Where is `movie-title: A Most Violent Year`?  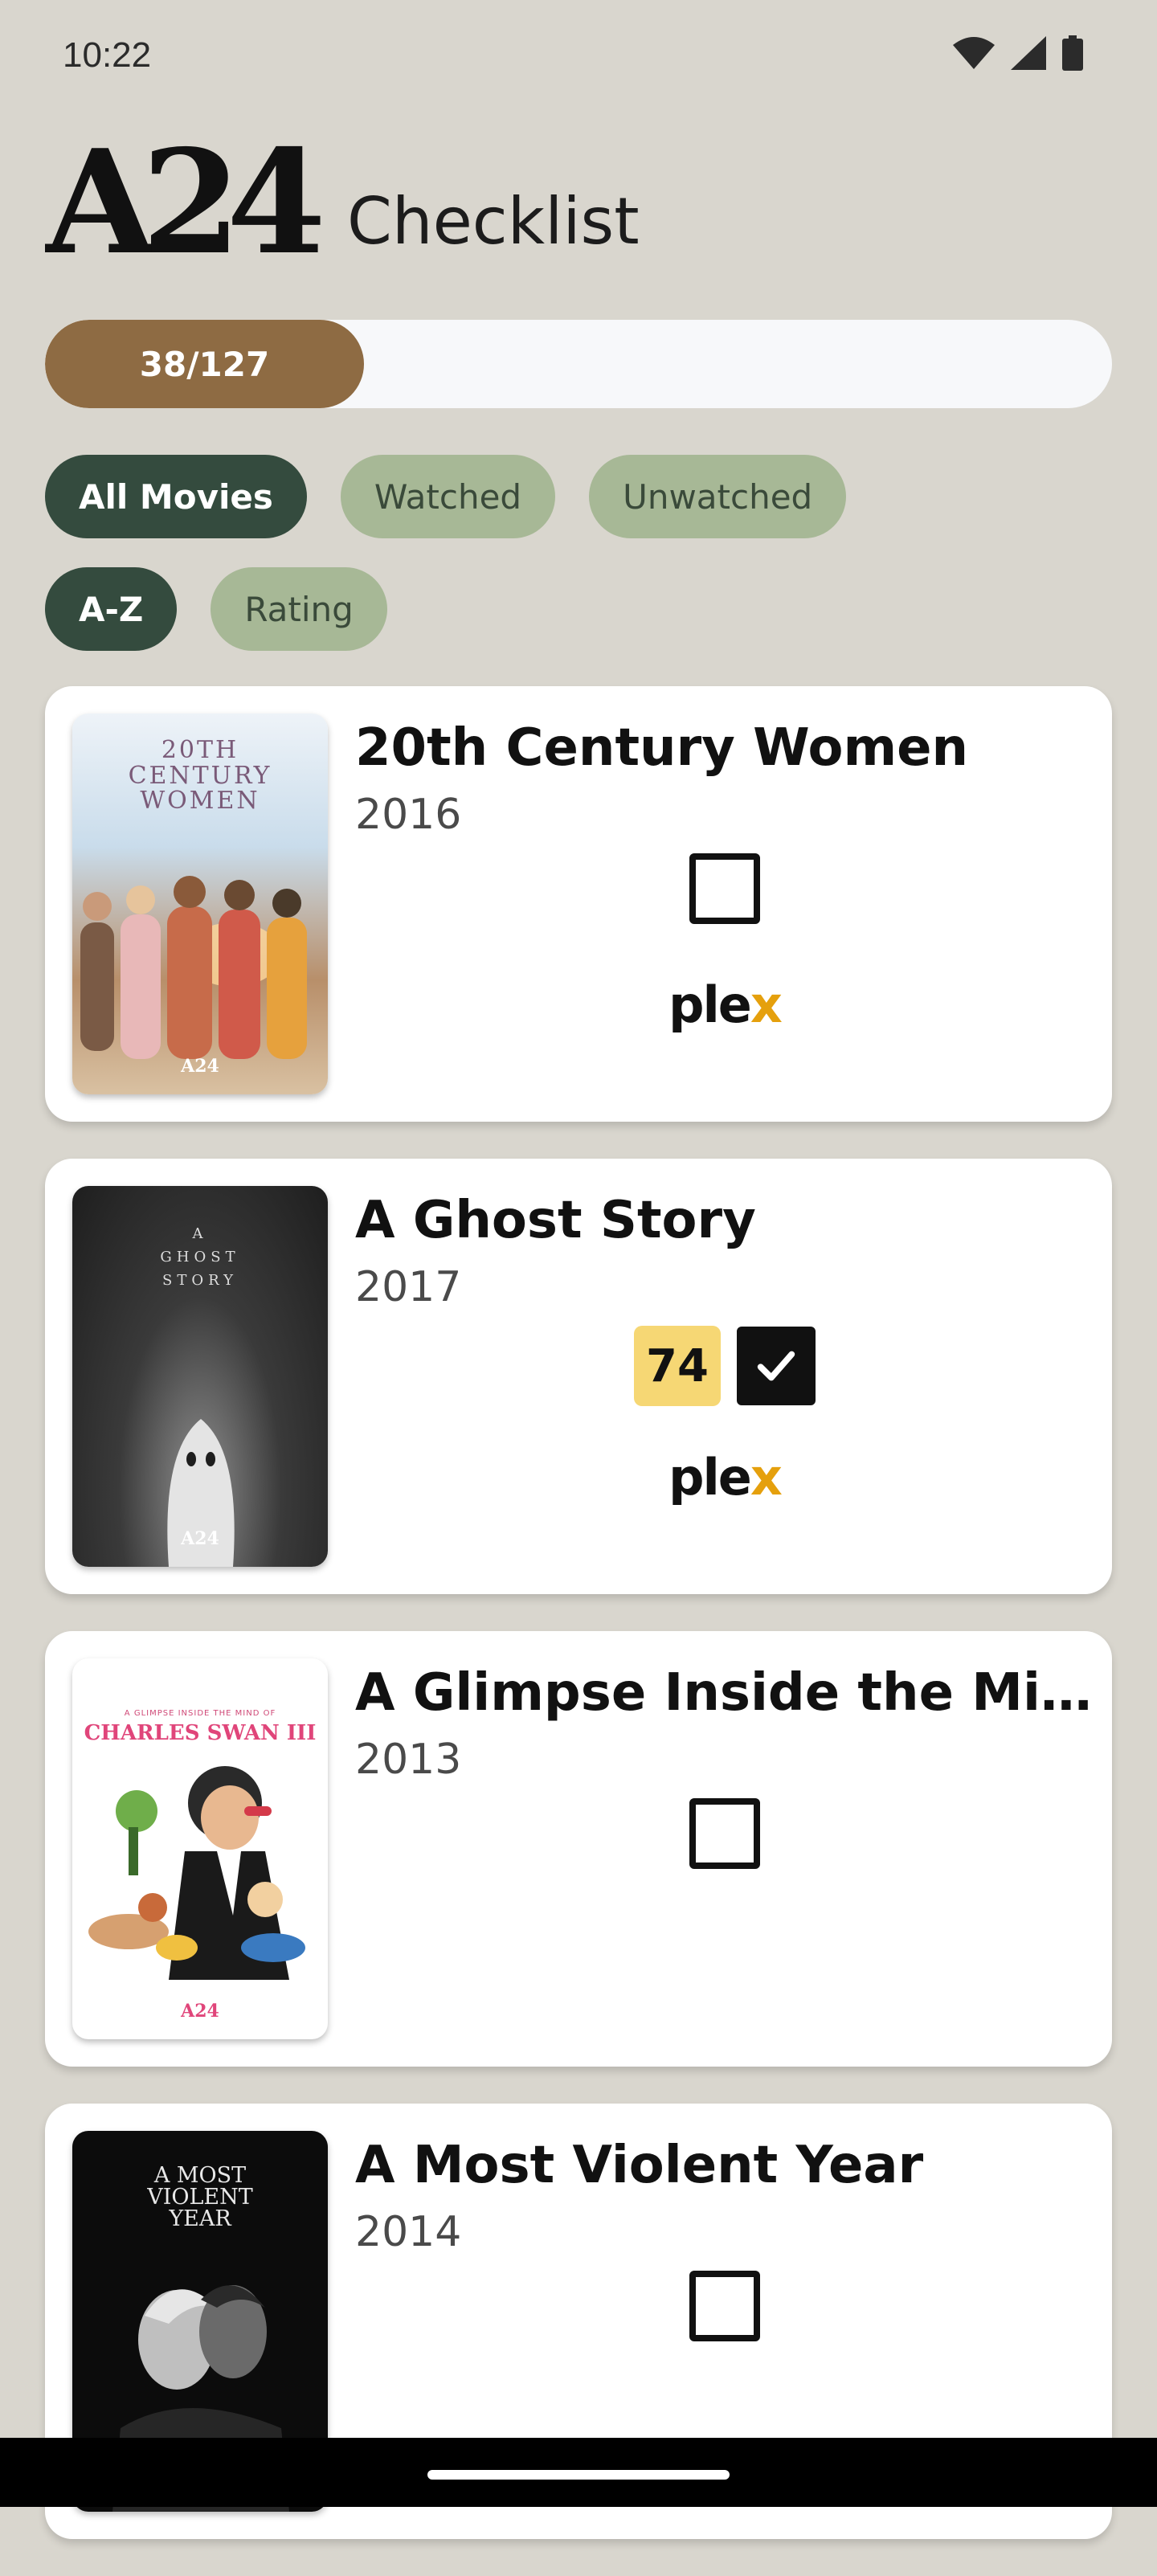
movie-title: A Most Violent Year is located at coordinates (639, 2166).